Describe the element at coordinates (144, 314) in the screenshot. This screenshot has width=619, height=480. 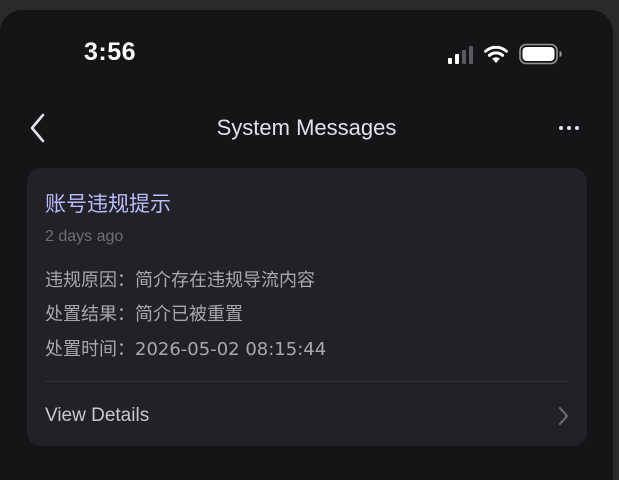
I see `action-result: 处置结果：简介已被重置` at that location.